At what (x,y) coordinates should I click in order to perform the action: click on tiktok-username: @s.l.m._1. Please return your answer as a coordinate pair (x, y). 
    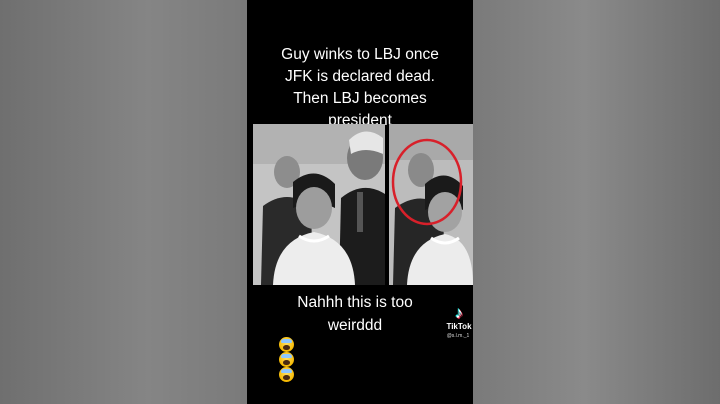
    Looking at the image, I should click on (458, 336).